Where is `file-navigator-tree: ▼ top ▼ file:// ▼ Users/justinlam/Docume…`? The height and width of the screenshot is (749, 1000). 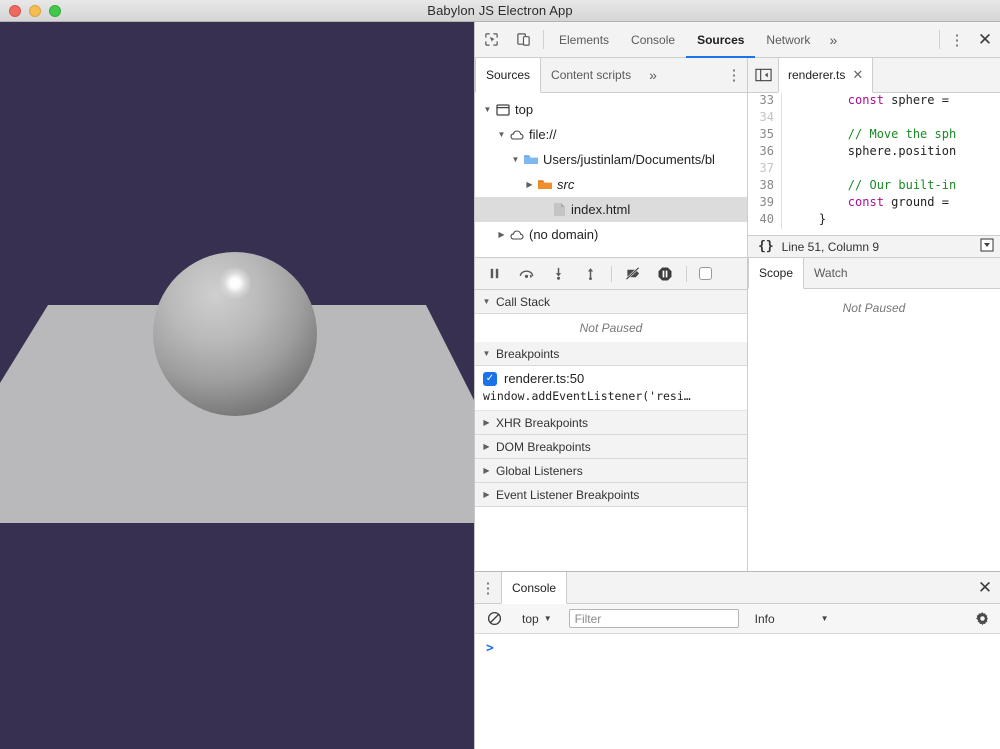 file-navigator-tree: ▼ top ▼ file:// ▼ Users/justinlam/Docume… is located at coordinates (611, 175).